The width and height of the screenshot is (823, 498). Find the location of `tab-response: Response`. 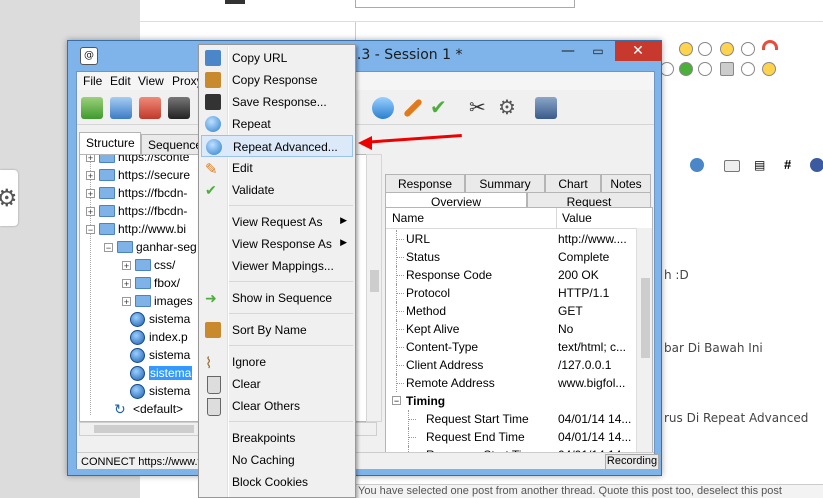

tab-response: Response is located at coordinates (425, 184).